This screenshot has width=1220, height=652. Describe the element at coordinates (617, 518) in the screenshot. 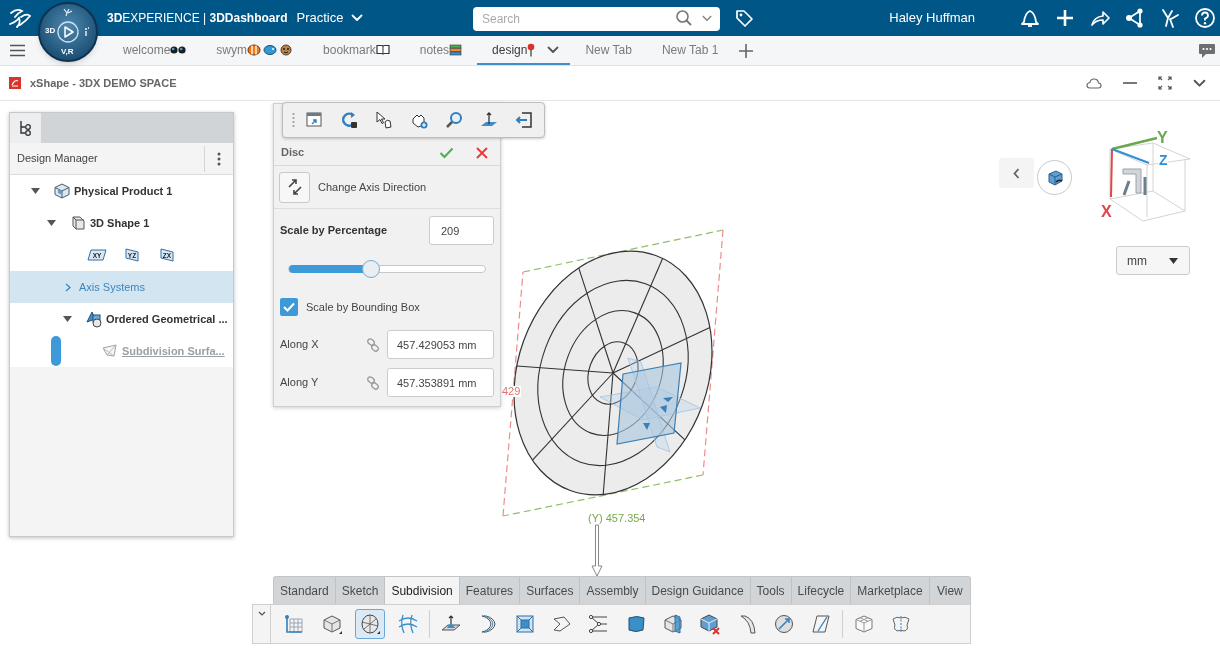

I see `dimension-label: (Y) 457.354` at that location.